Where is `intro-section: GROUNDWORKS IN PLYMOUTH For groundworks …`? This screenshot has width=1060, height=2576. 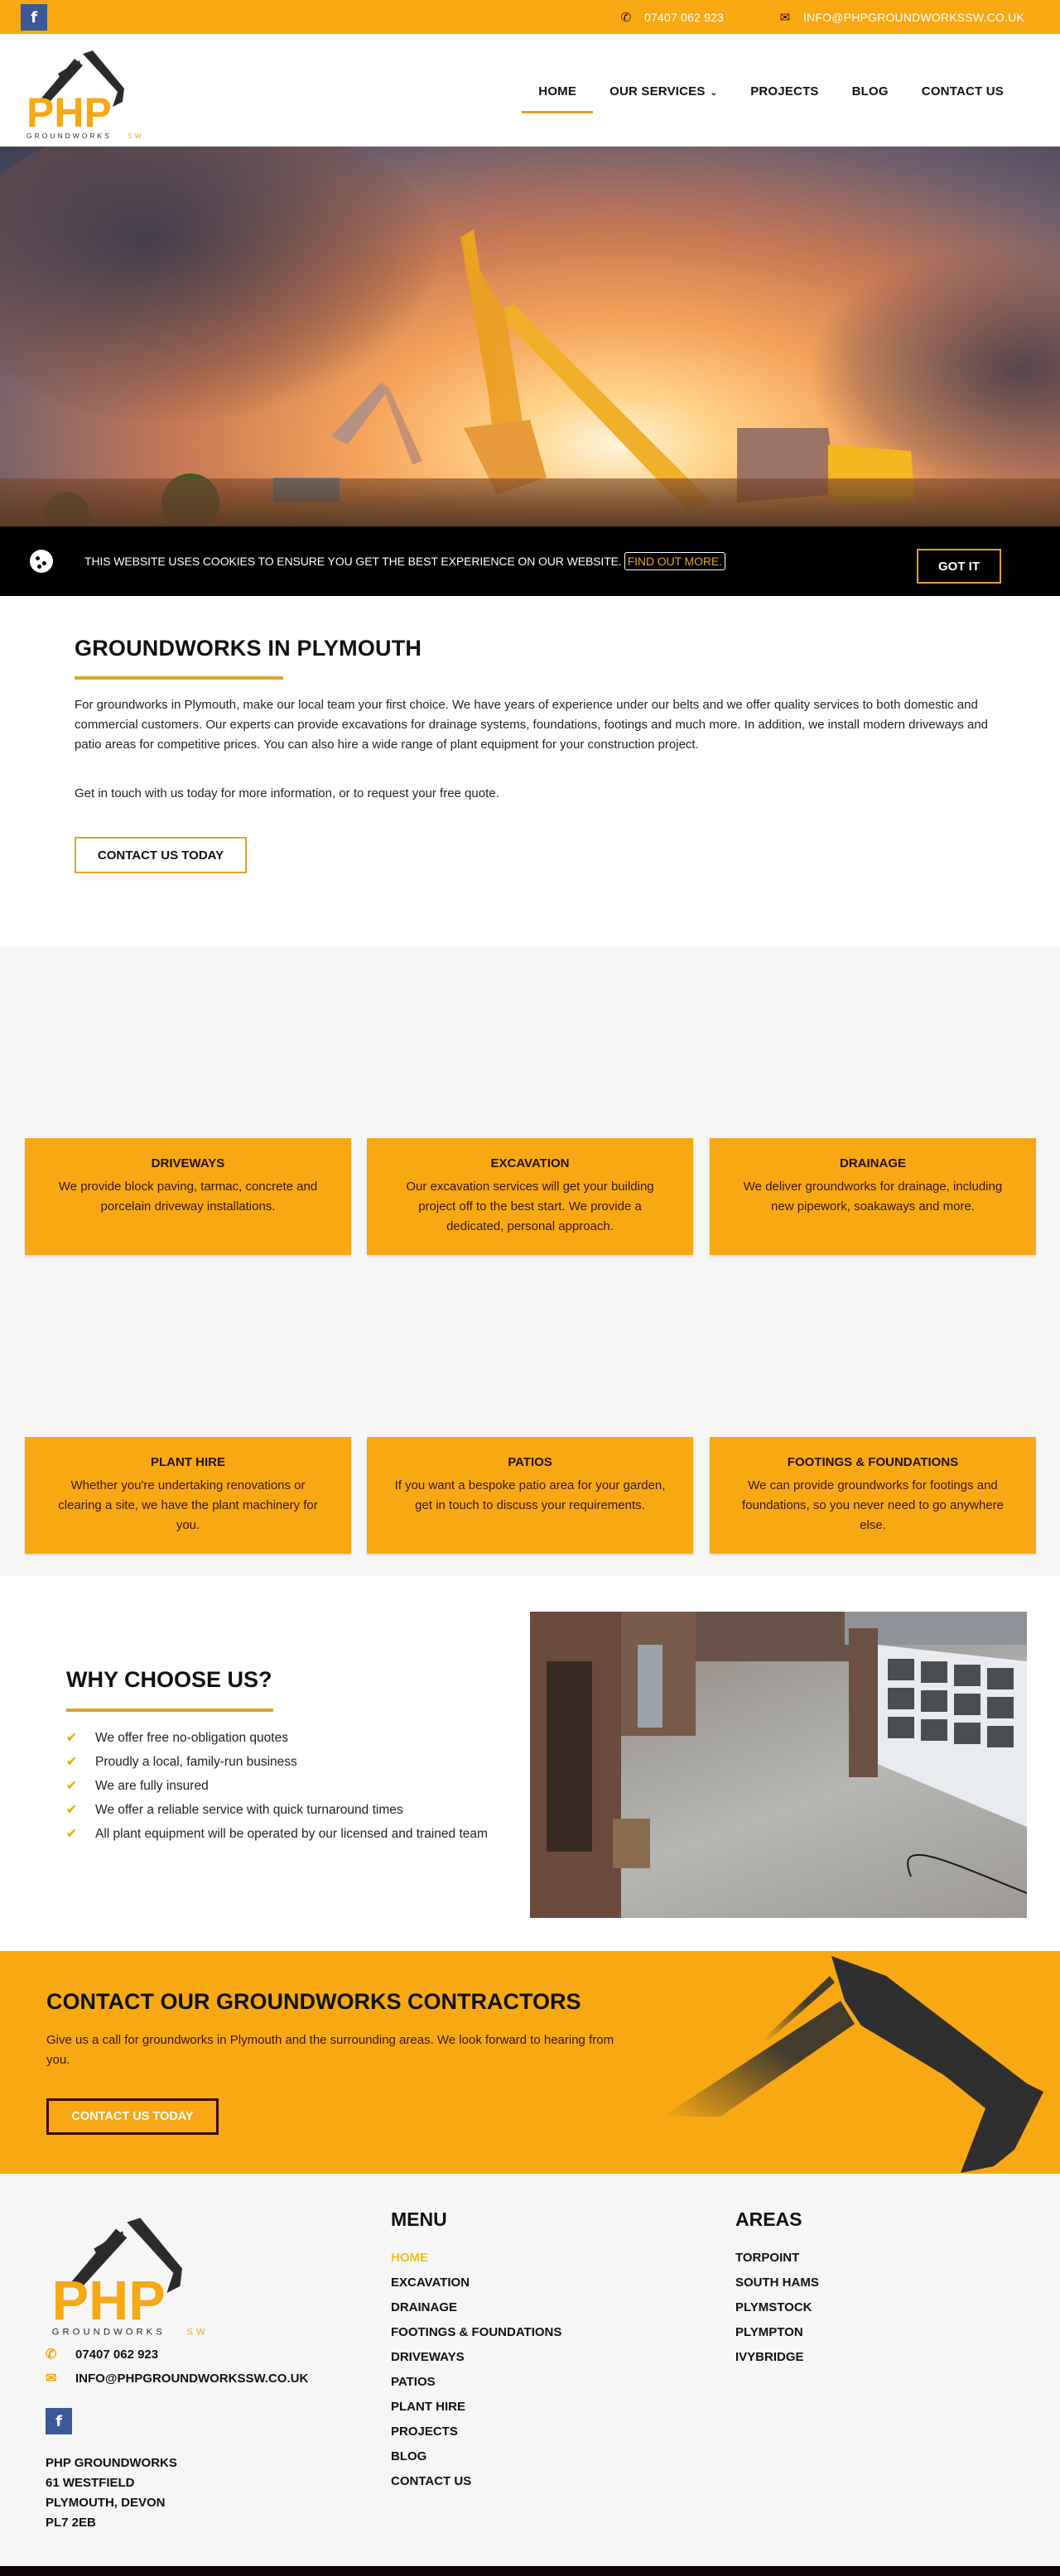 intro-section: GROUNDWORKS IN PLYMOUTH For groundworks … is located at coordinates (530, 771).